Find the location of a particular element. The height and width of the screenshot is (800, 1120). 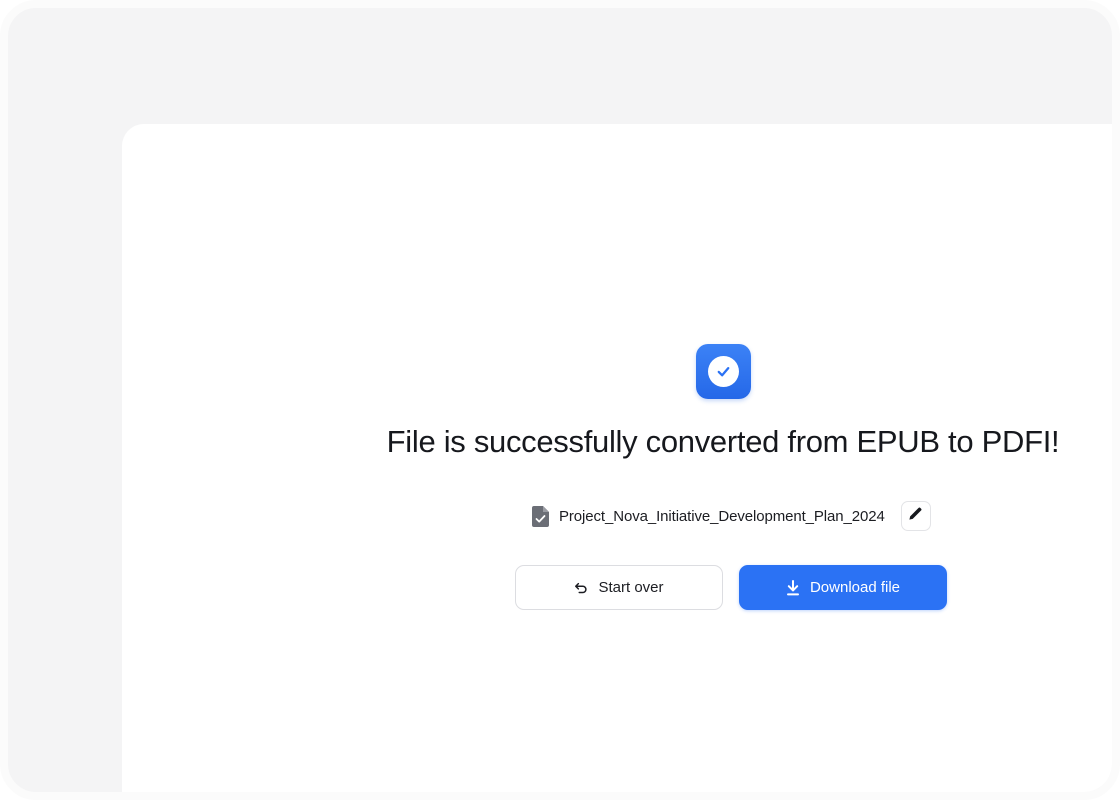

download-icon is located at coordinates (793, 587).